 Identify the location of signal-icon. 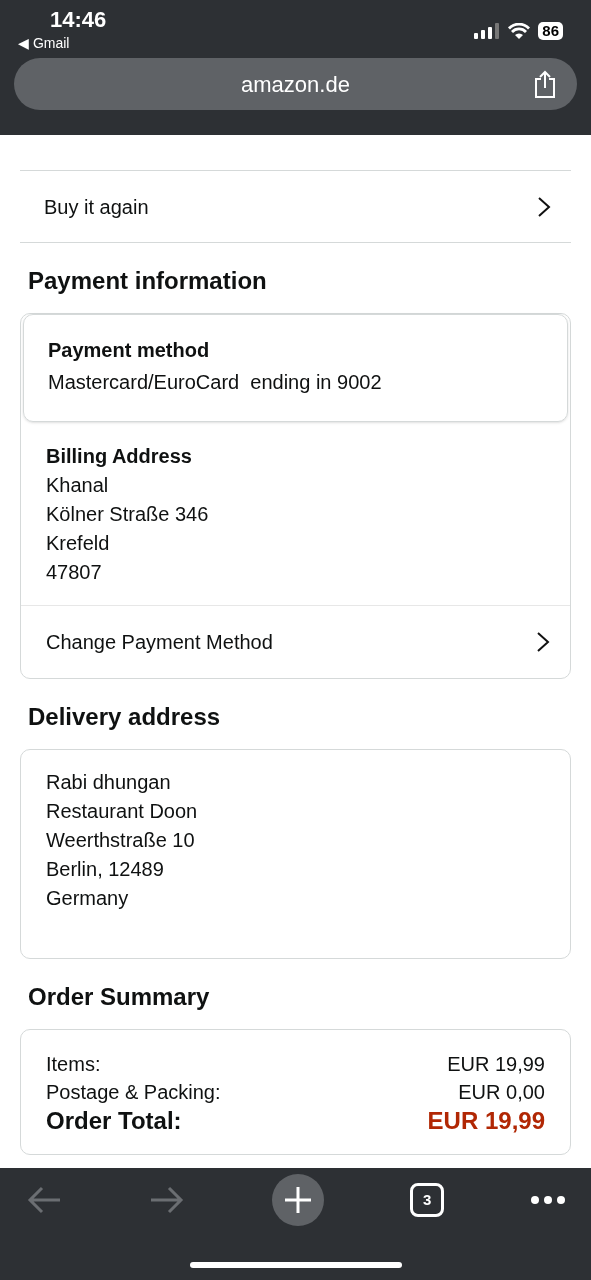
(487, 31).